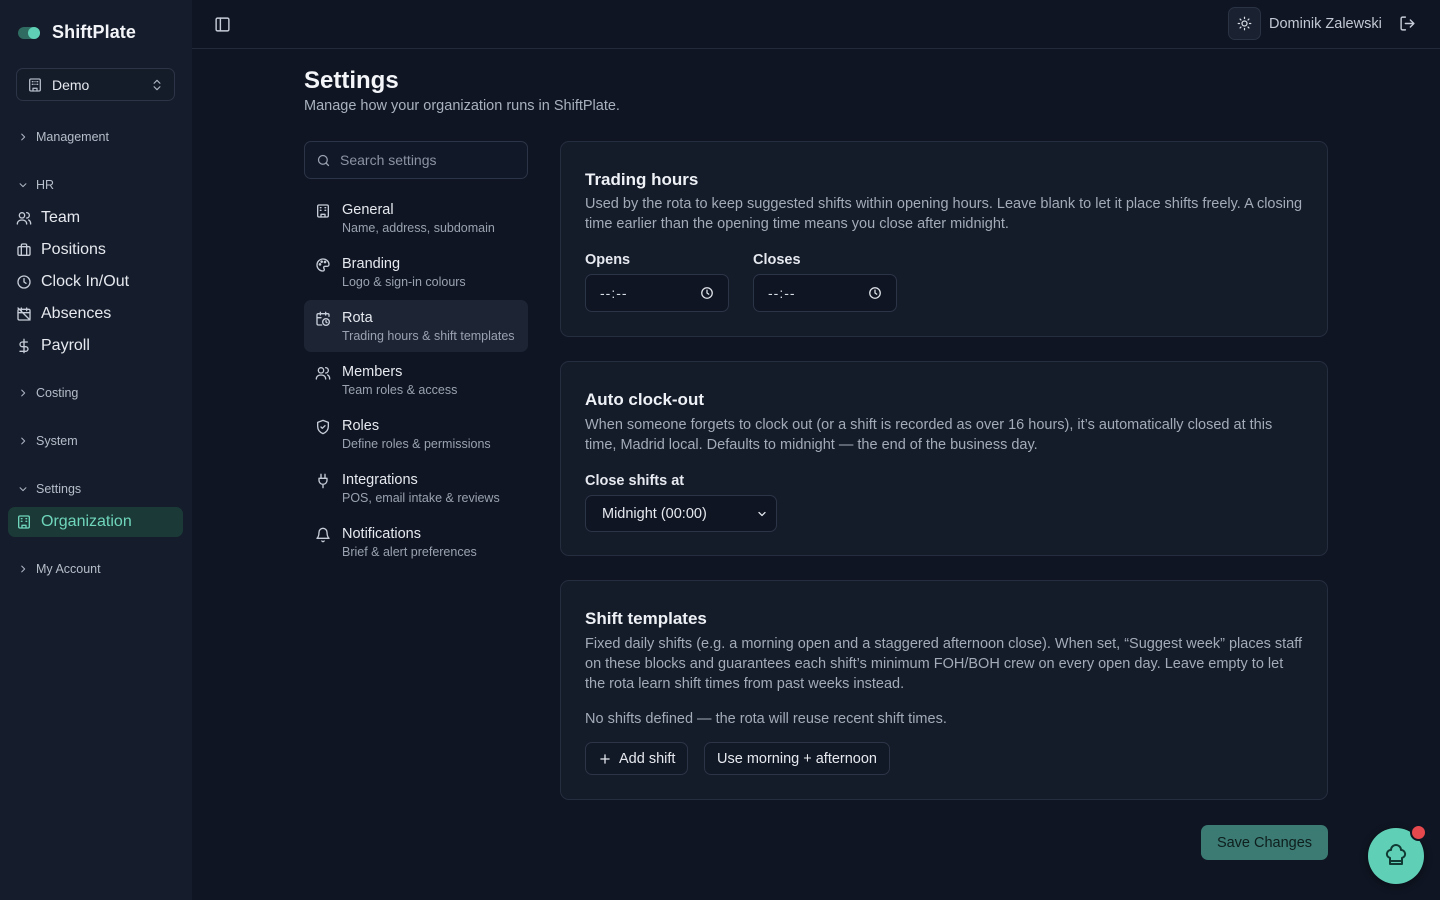  Describe the element at coordinates (94, 32) in the screenshot. I see `brand-name: ShiftPlate` at that location.